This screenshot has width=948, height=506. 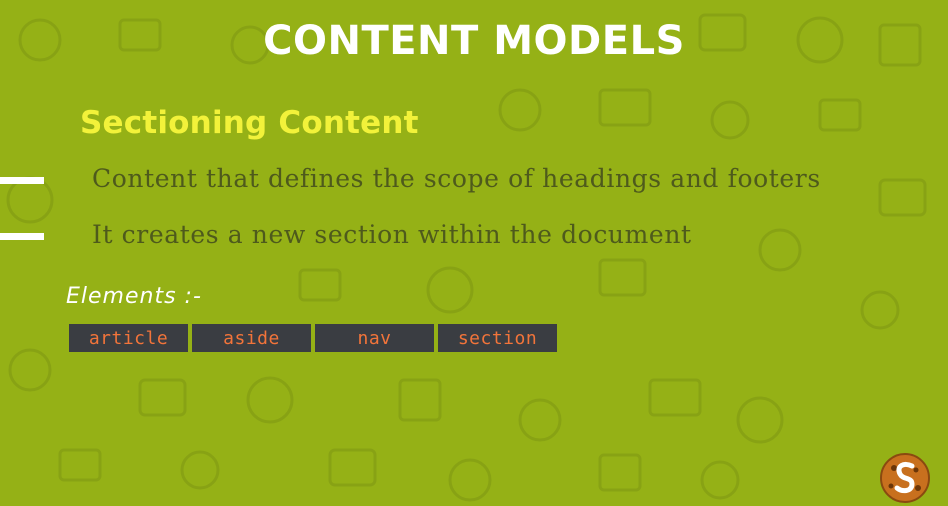 I want to click on slide-subtitle: Sectioning Content, so click(x=249, y=123).